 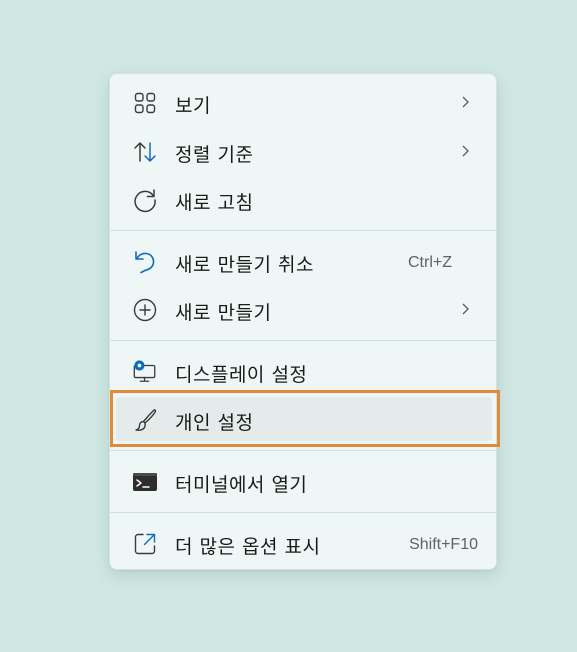 I want to click on display-settings-icon, so click(x=145, y=372).